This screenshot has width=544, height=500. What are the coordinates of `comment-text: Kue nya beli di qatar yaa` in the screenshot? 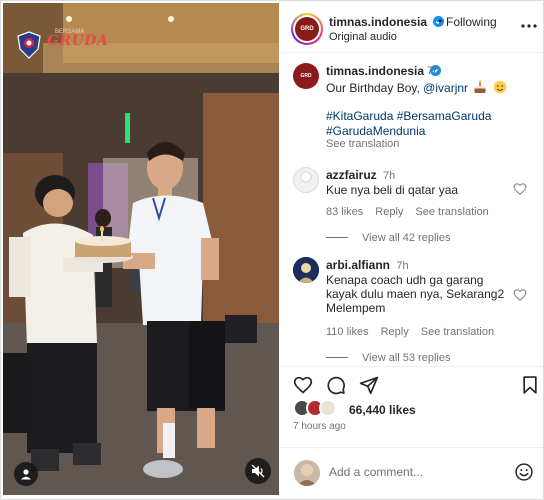 It's located at (392, 190).